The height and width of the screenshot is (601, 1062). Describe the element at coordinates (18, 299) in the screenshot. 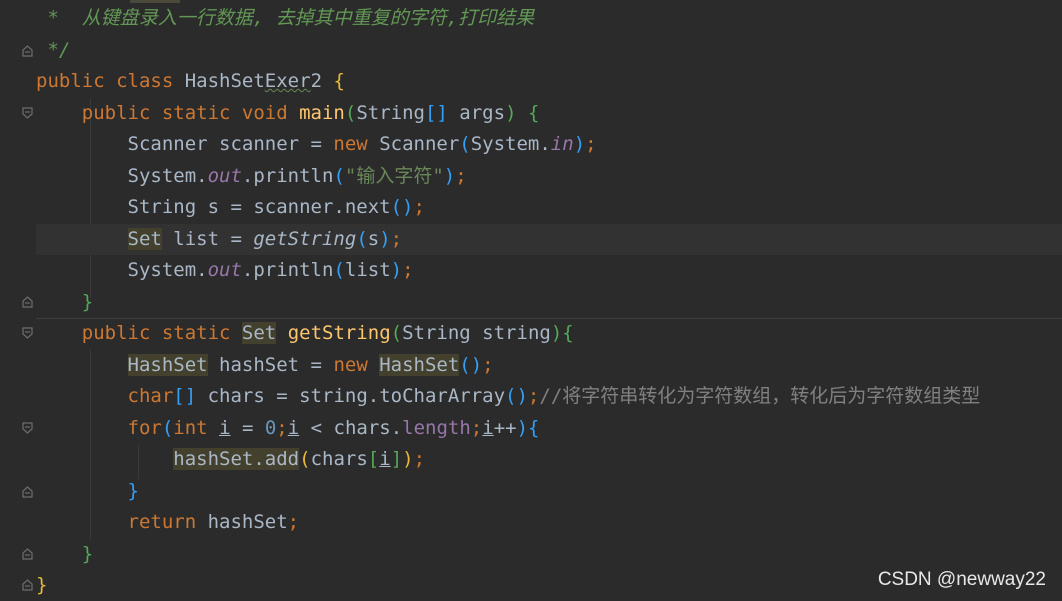

I see `editor-gutter` at that location.